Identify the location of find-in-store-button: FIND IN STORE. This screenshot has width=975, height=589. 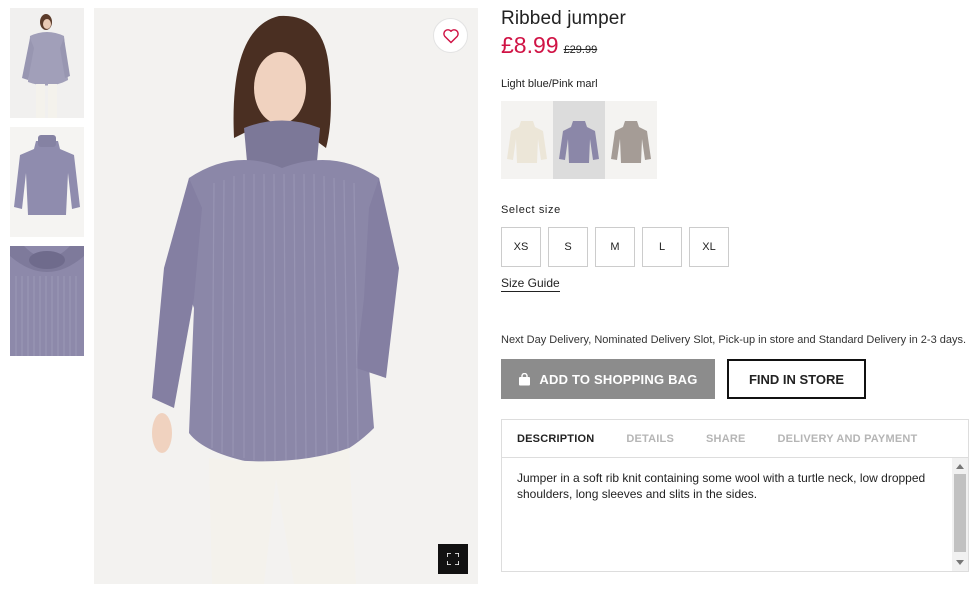
(796, 379).